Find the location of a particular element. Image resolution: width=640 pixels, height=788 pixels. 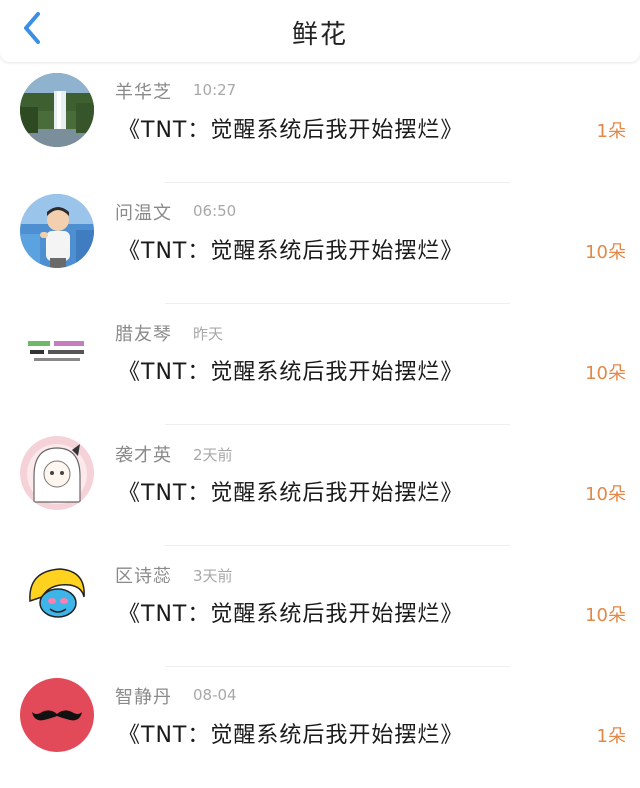

page-title: 鲜花 is located at coordinates (319, 35).